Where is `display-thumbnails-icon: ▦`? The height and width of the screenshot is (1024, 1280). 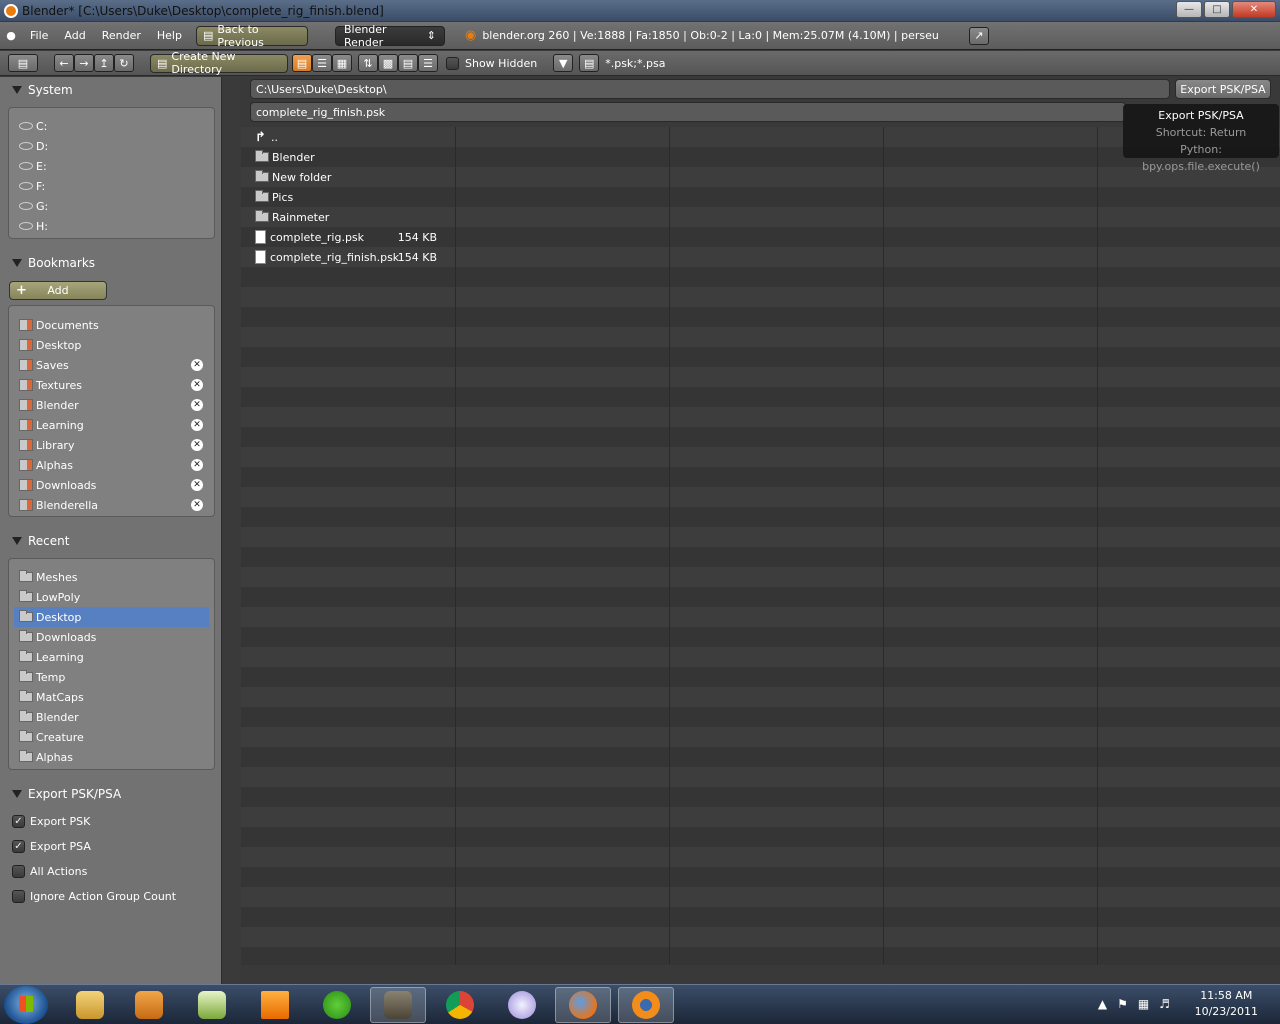
display-thumbnails-icon: ▦ is located at coordinates (342, 63).